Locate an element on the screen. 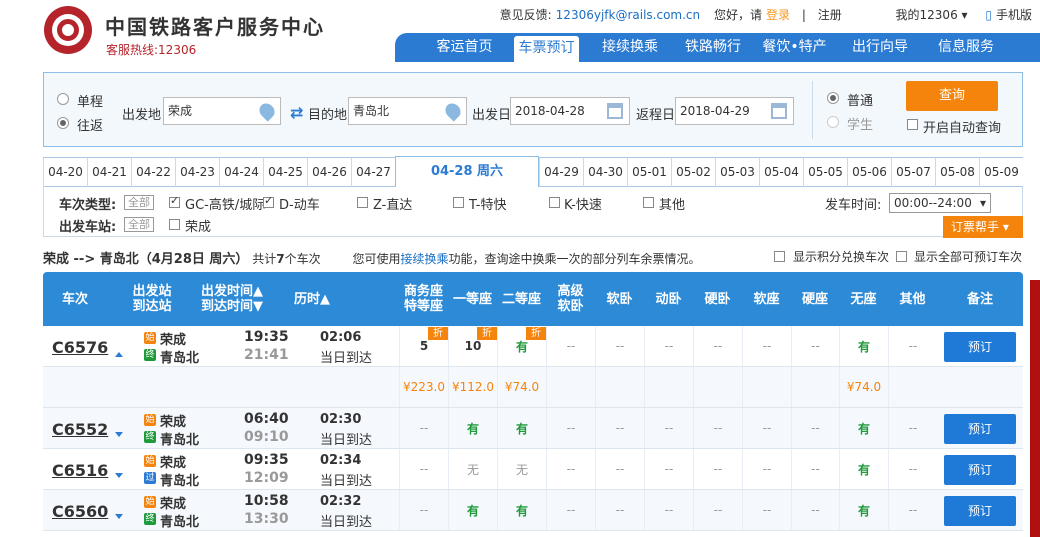  end-station-badge: 终 is located at coordinates (150, 437).